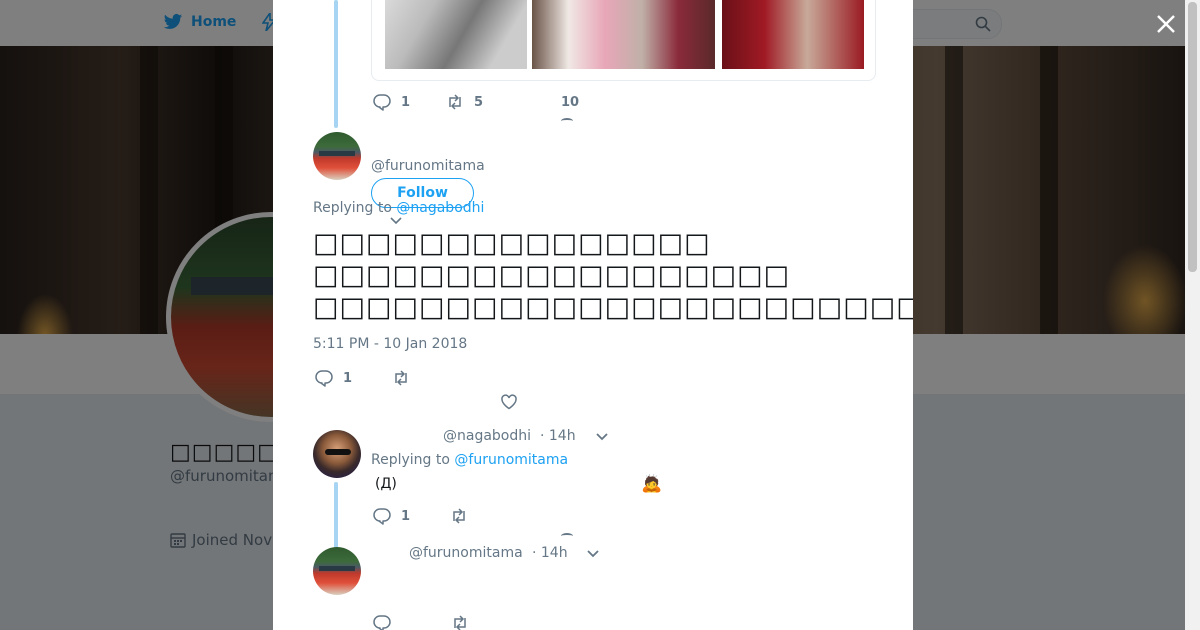 Image resolution: width=1200 pixels, height=630 pixels. I want to click on tweet-text-line: □□□□□□□□□□□□□□□□□□□□□□□□□□□□□□□□□□□□, so click(613, 307).